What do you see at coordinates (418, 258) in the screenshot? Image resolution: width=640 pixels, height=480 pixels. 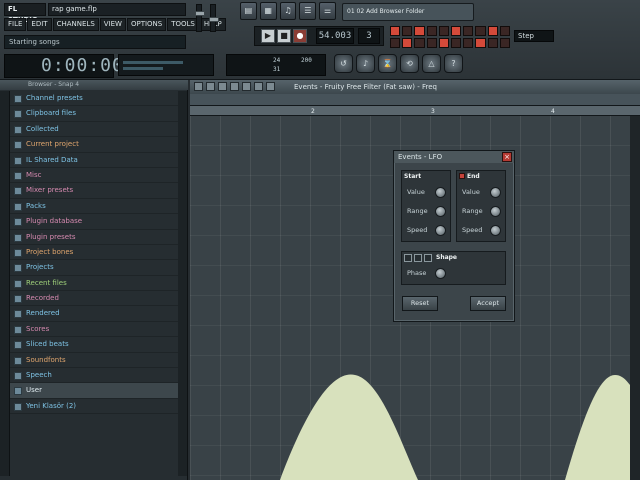 I see `shape-triangle-icon` at bounding box center [418, 258].